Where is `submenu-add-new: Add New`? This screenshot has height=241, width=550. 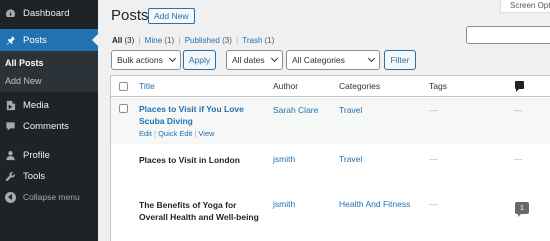
submenu-add-new: Add New is located at coordinates (23, 81).